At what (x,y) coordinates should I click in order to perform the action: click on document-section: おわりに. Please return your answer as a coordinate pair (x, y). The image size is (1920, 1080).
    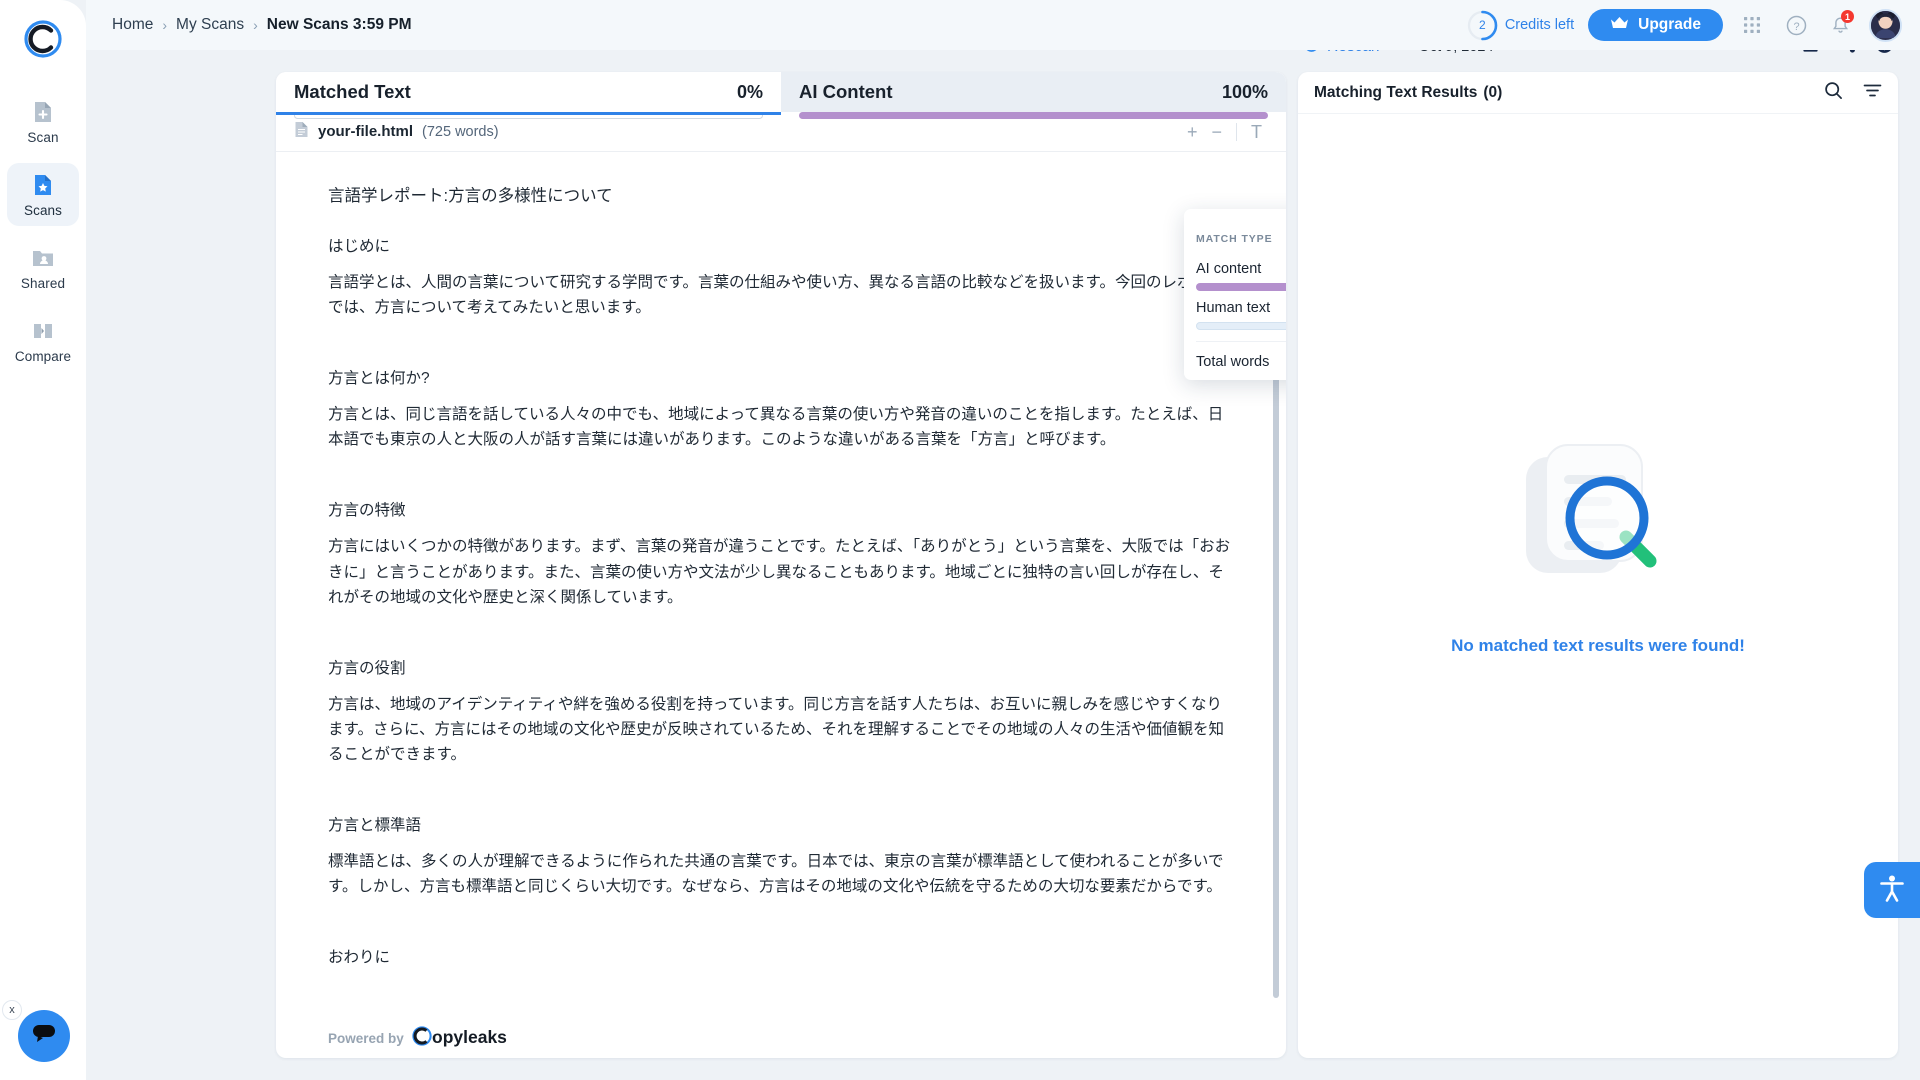
    Looking at the image, I should click on (781, 956).